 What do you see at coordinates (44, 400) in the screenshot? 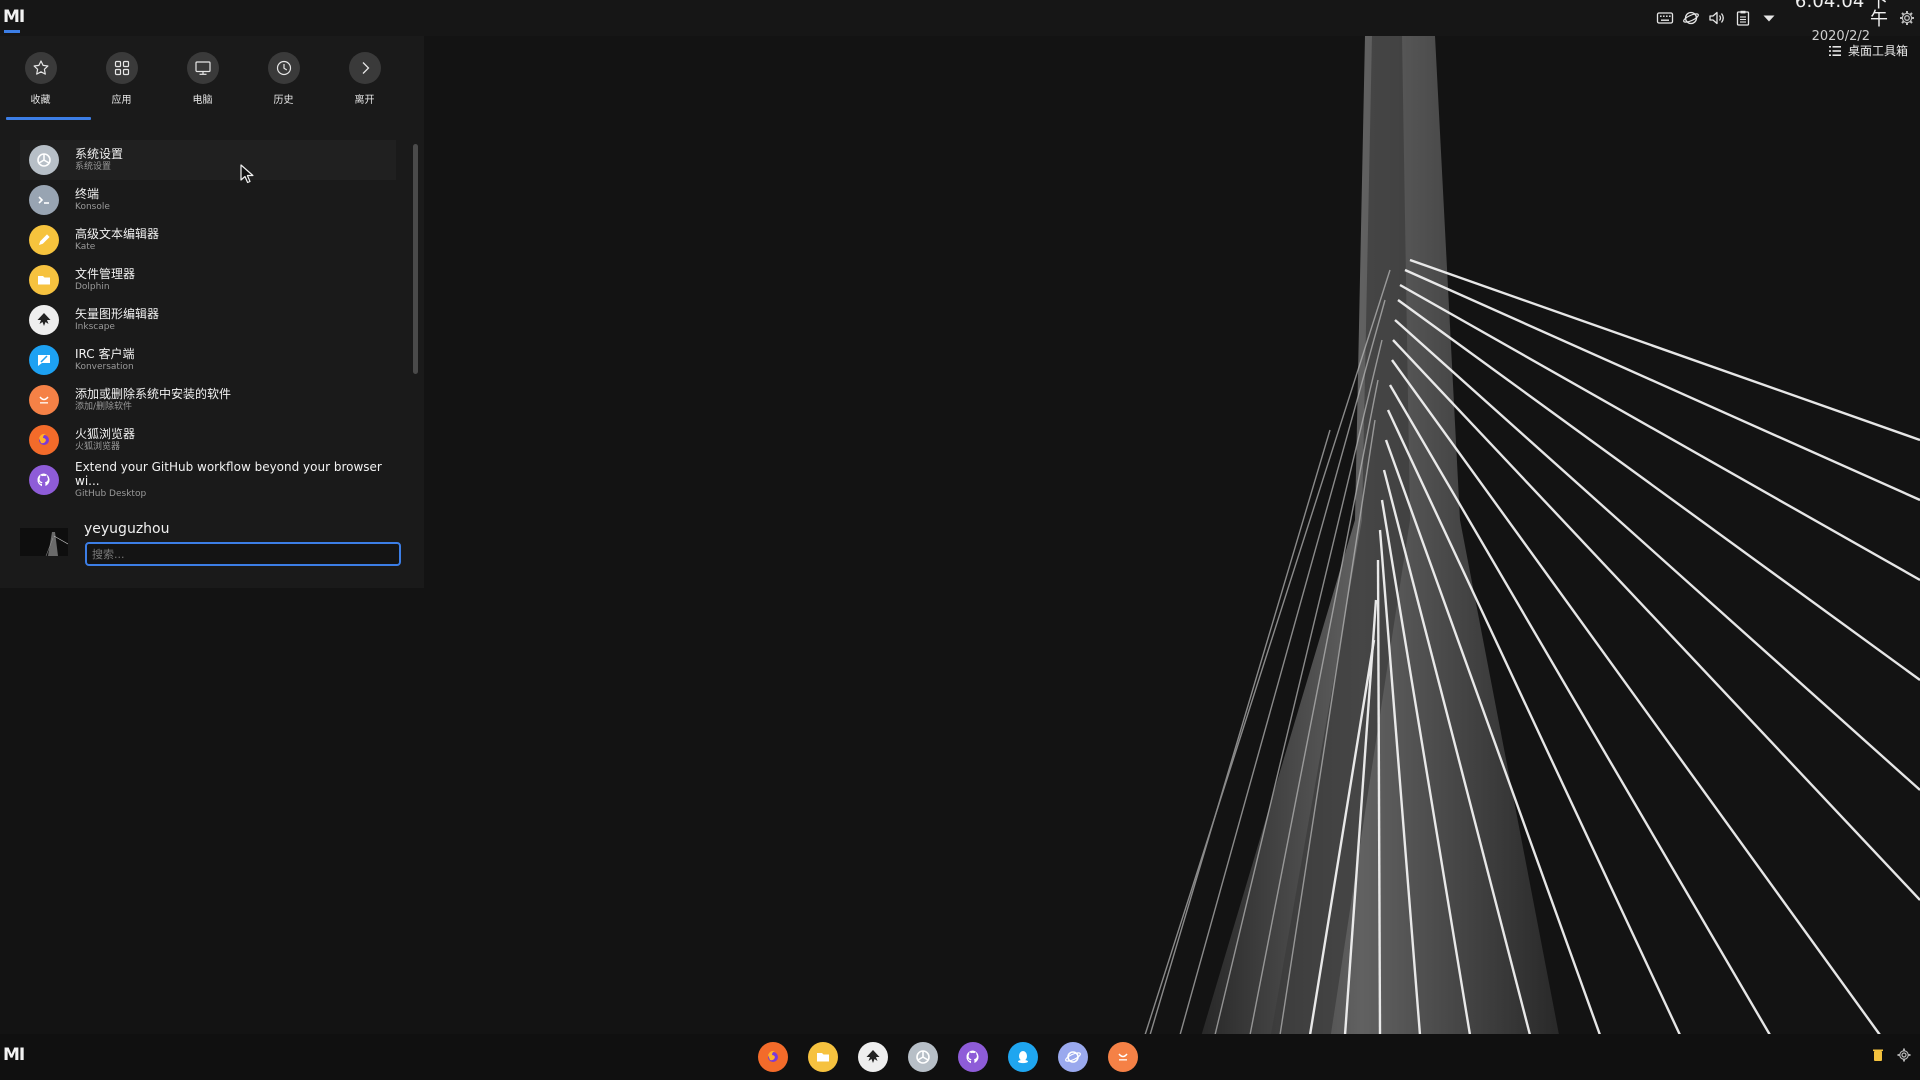
I see `shop-icon` at bounding box center [44, 400].